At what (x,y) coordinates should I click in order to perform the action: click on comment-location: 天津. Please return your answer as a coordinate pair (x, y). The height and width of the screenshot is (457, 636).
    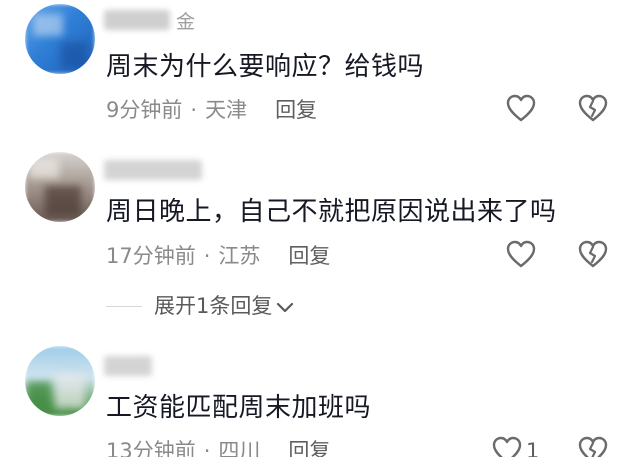
    Looking at the image, I should click on (226, 110).